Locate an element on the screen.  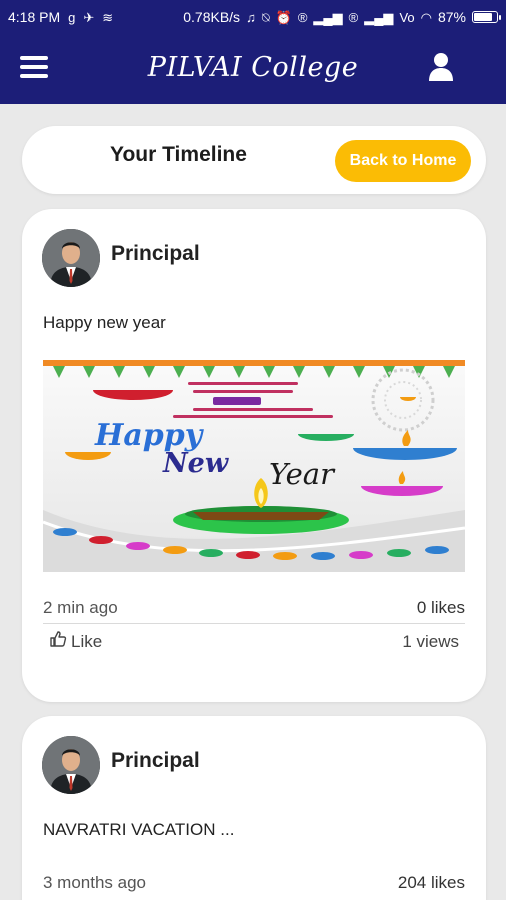
cell-signal-2-icon: ▂▄▆ is located at coordinates (379, 17).